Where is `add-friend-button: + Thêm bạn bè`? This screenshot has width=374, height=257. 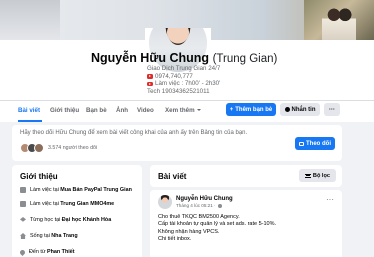
add-friend-button: + Thêm bạn bè is located at coordinates (251, 109).